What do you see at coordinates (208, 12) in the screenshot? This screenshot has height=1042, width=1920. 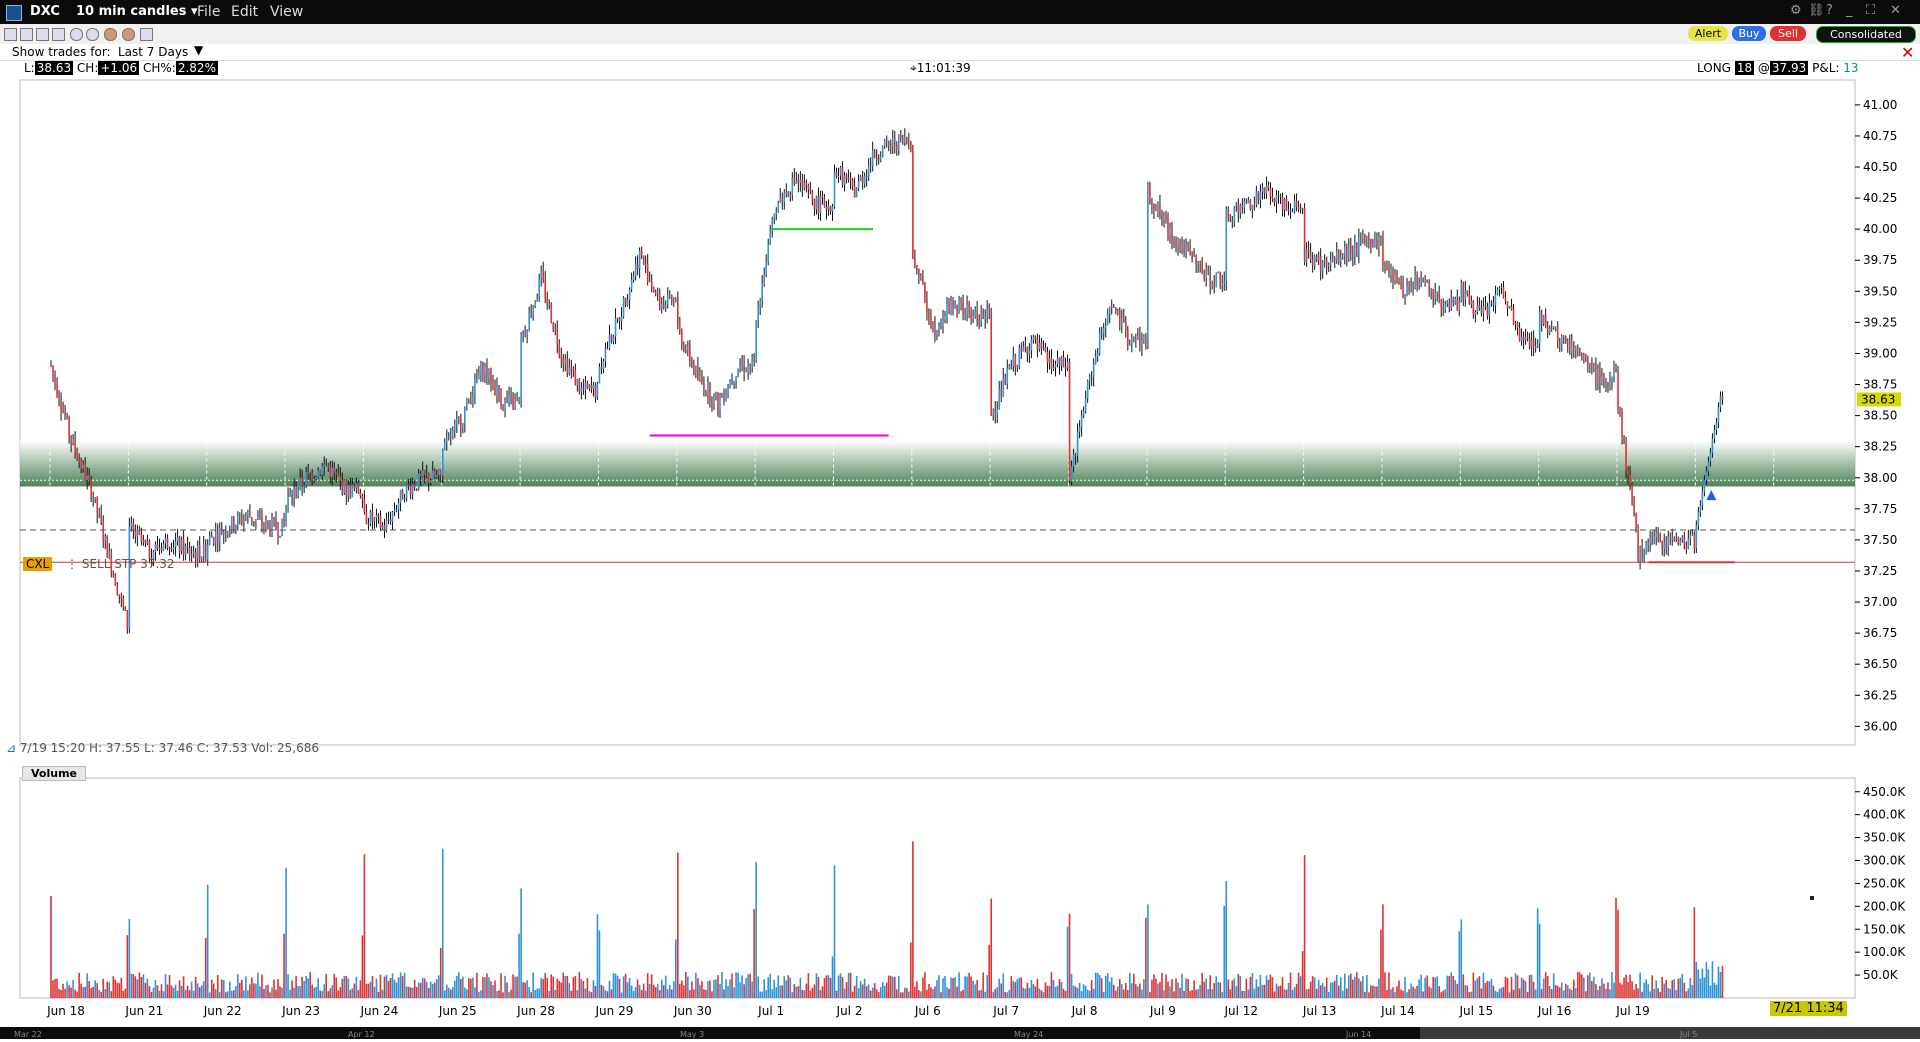 I see `menu-file: File` at bounding box center [208, 12].